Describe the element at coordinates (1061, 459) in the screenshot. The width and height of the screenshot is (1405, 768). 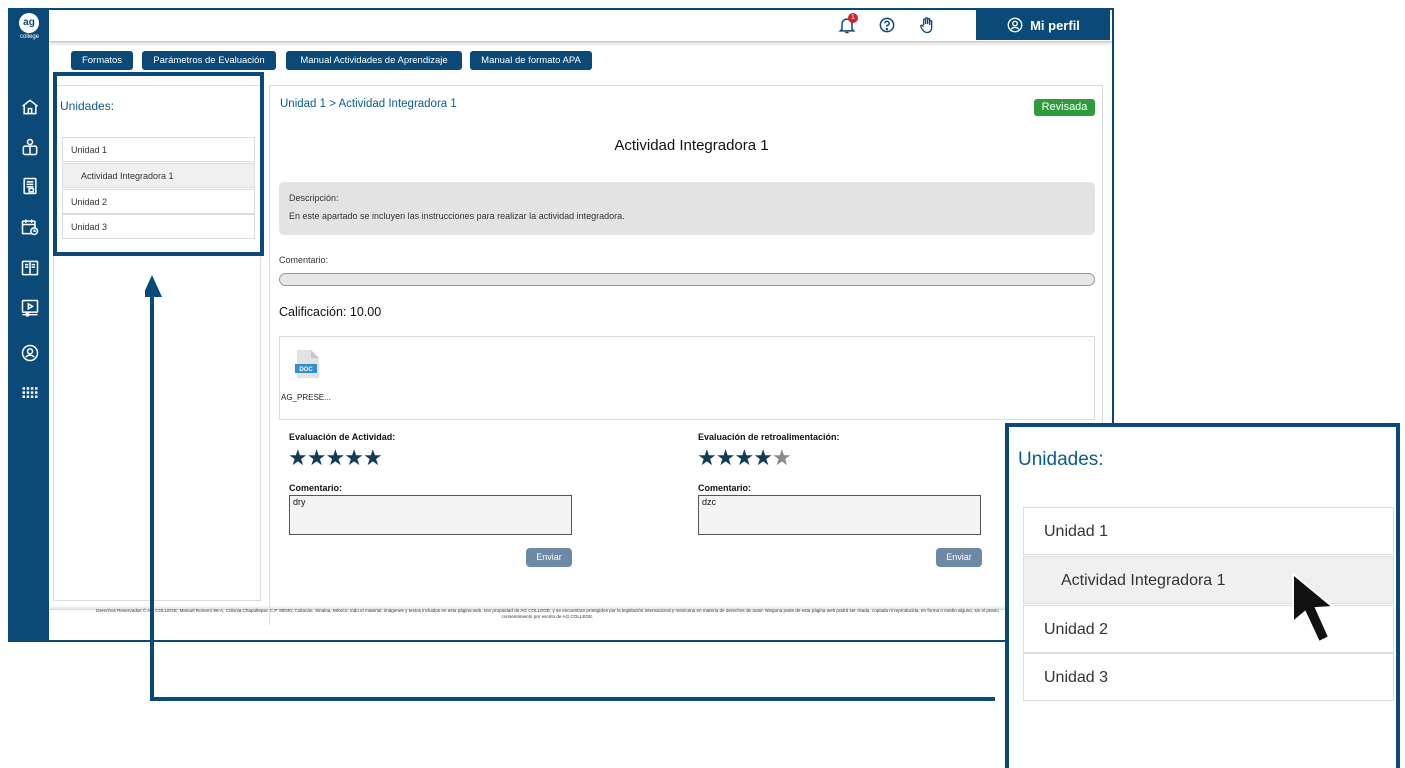
I see `zoom-units-title: Unidades:` at that location.